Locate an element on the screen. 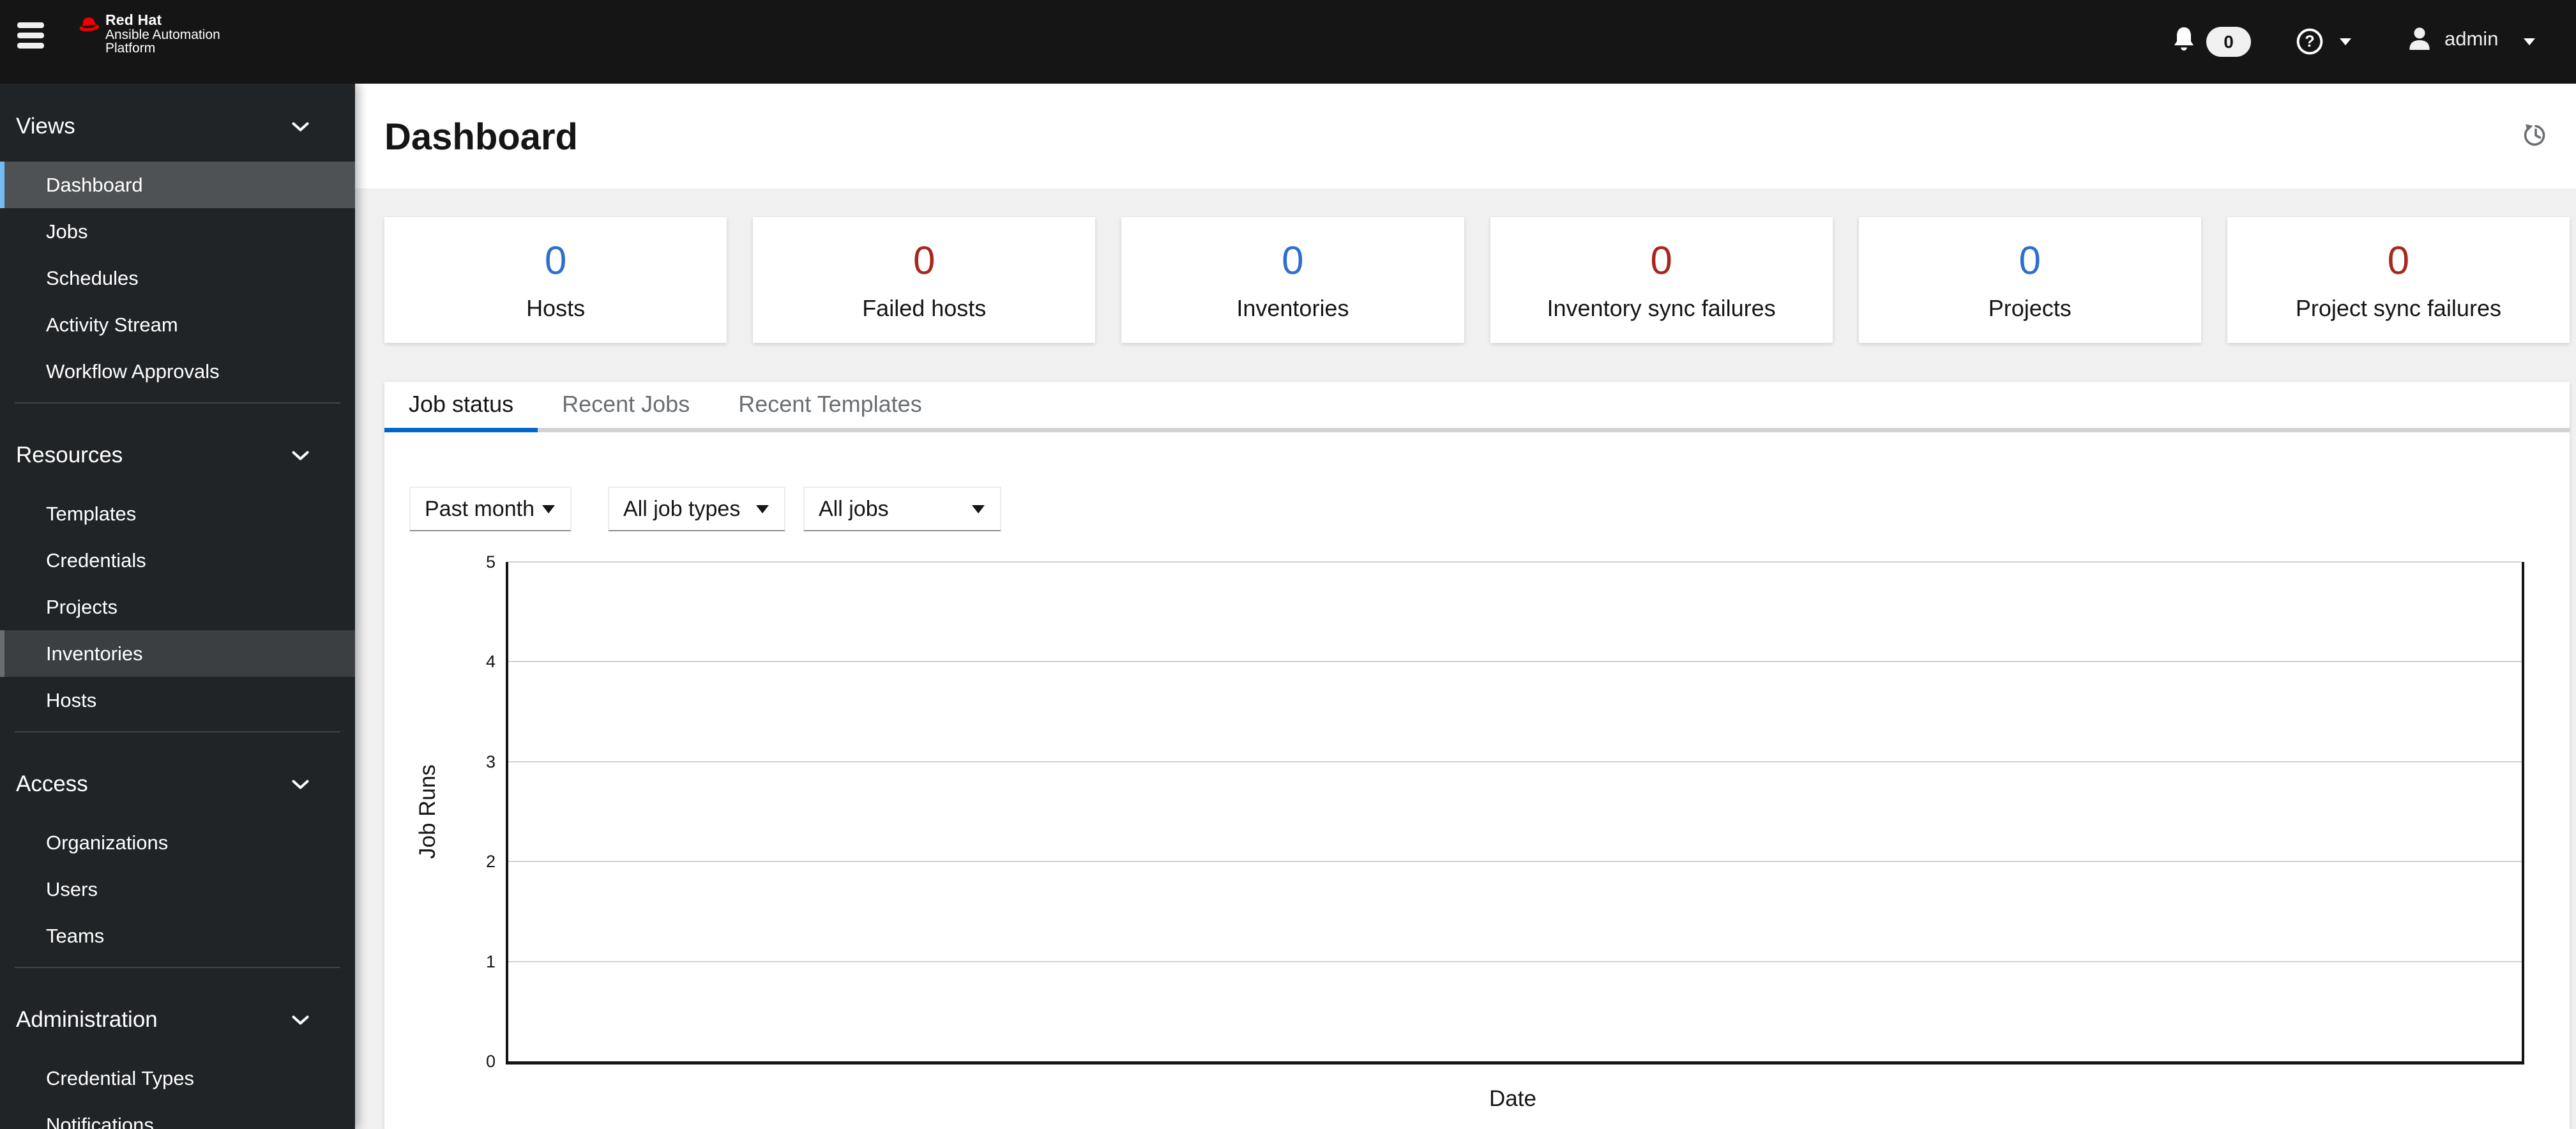 This screenshot has height=1129, width=2576. sidebar-item-organizations: Organizations is located at coordinates (177, 842).